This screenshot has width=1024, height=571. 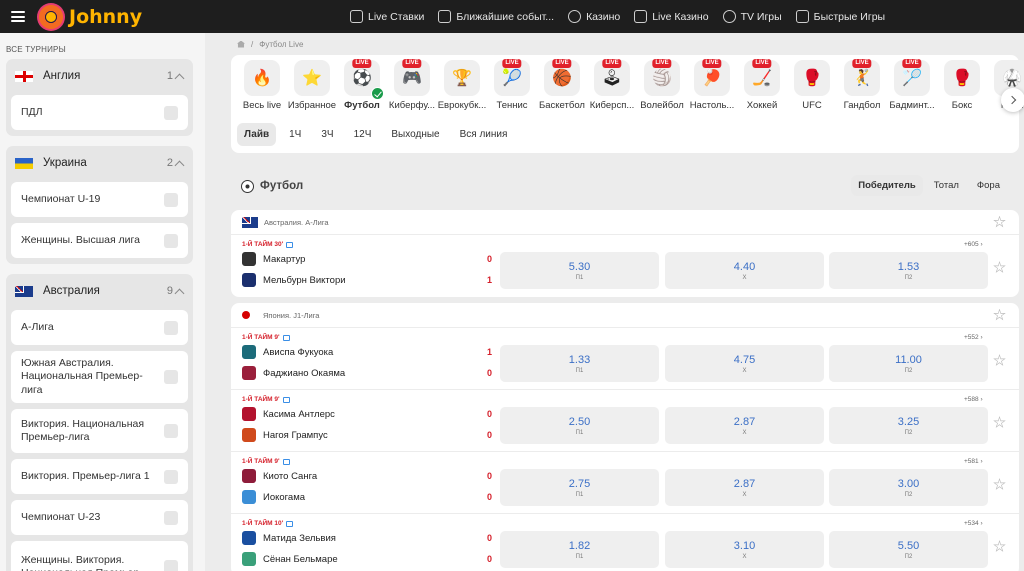 I want to click on sport-tab: 🤾 LIVE Гандбол, so click(x=862, y=87).